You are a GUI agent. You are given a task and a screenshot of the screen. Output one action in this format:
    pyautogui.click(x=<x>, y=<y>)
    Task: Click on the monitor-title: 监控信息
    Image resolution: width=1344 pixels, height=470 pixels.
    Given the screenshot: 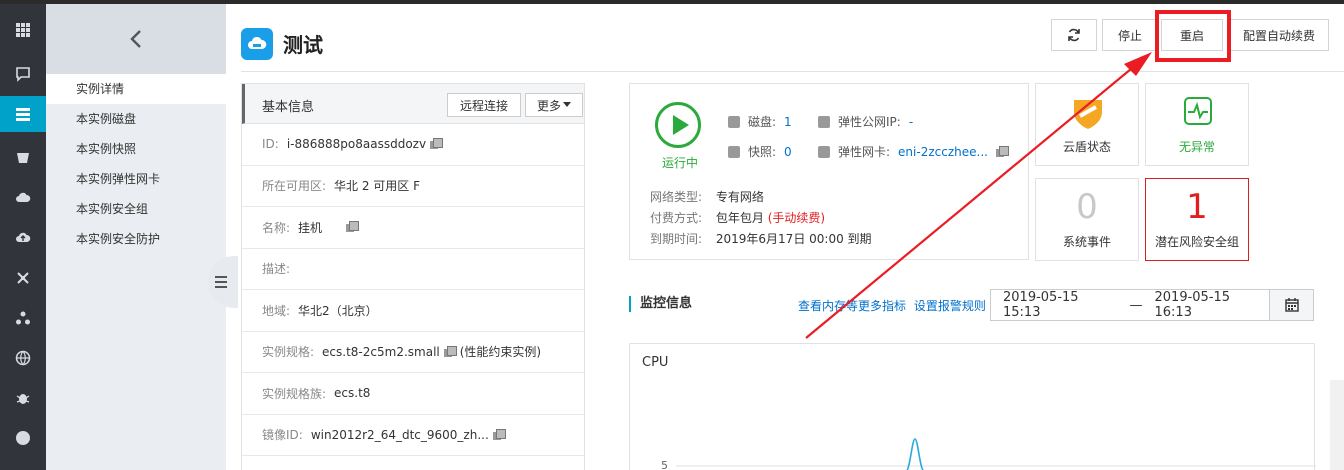 What is the action you would take?
    pyautogui.click(x=660, y=304)
    